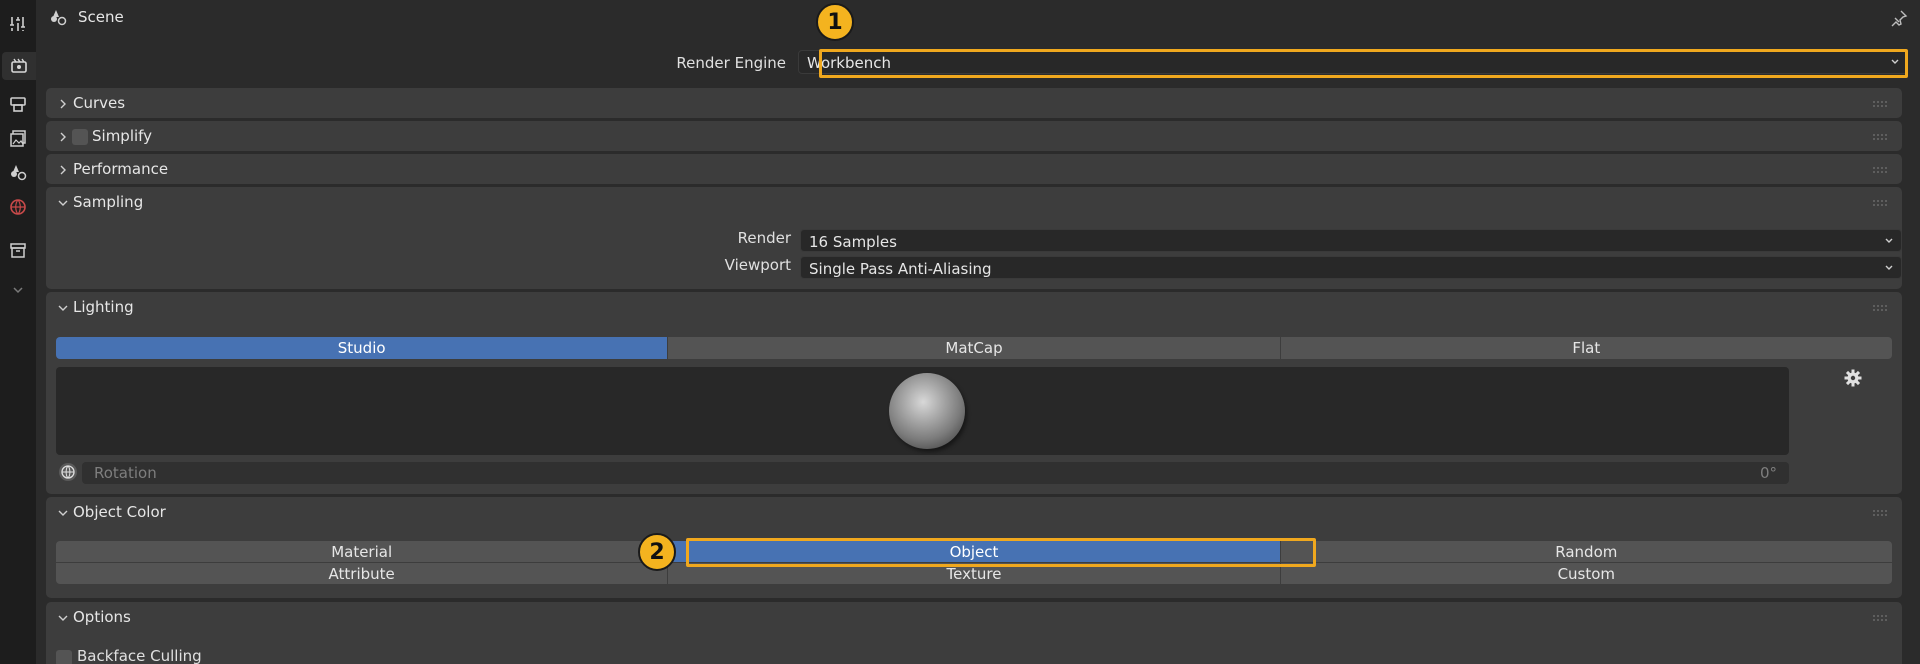  I want to click on lighting-matcap-option: MatCap, so click(974, 348).